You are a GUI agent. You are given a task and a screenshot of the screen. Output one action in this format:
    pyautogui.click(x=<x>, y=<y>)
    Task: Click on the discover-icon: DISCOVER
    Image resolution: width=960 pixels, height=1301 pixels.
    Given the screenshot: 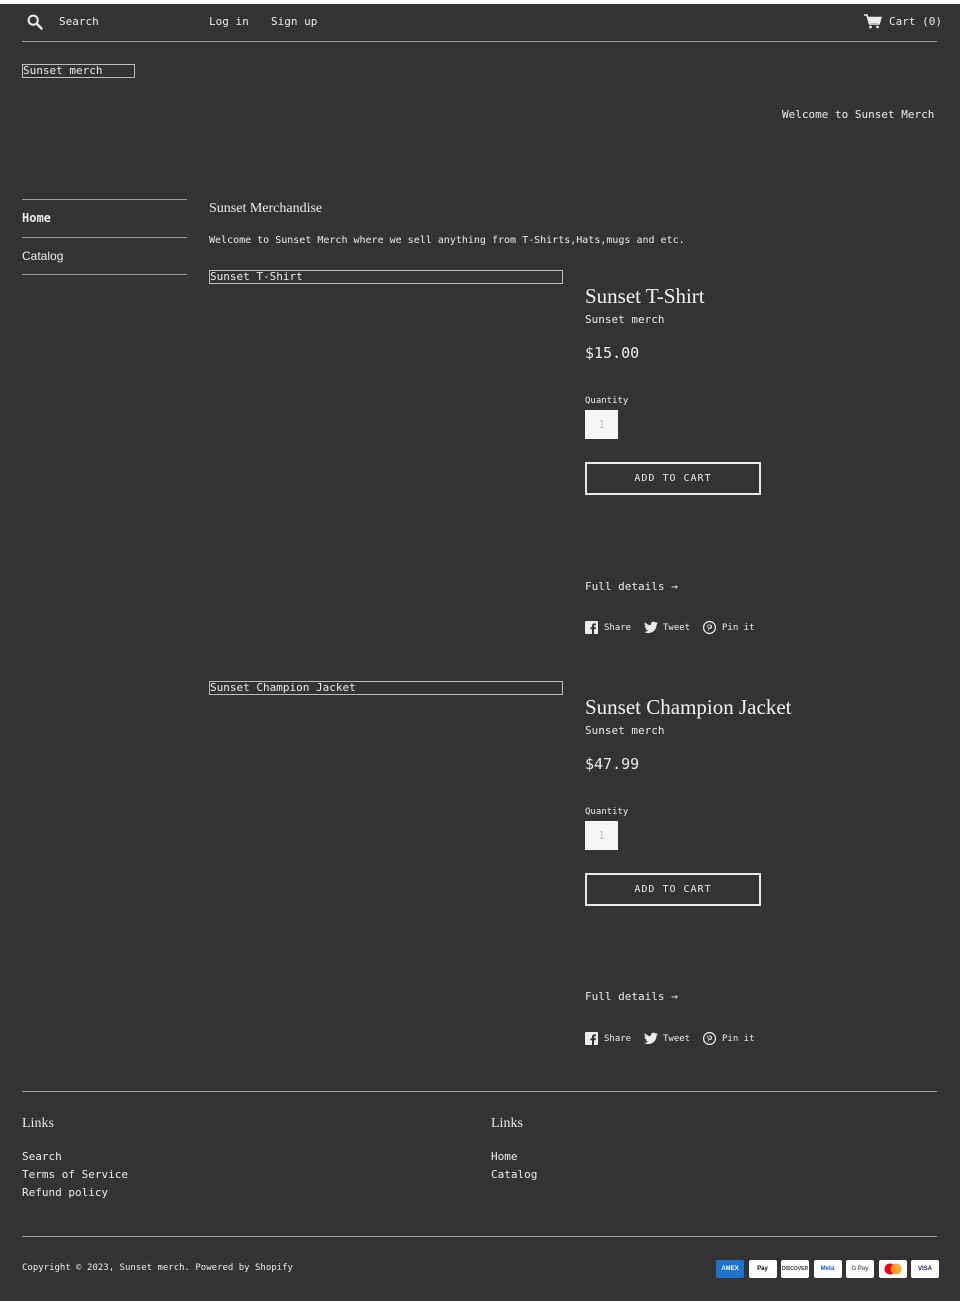 What is the action you would take?
    pyautogui.click(x=795, y=1269)
    